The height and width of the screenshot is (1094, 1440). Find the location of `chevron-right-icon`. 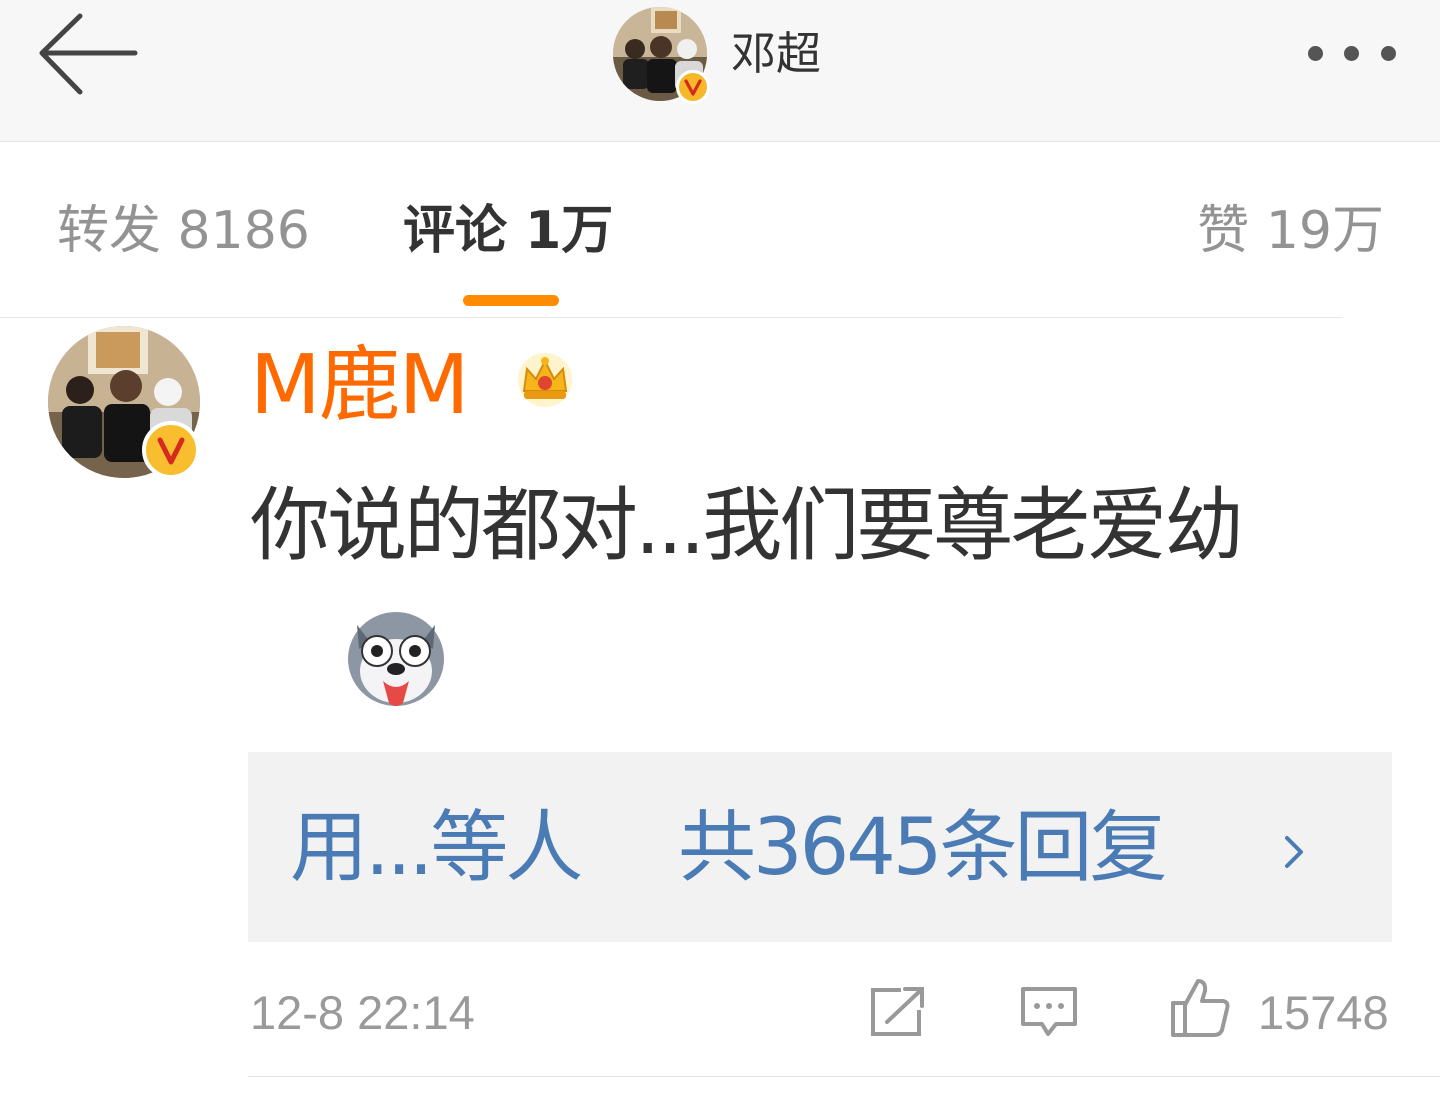

chevron-right-icon is located at coordinates (1294, 852).